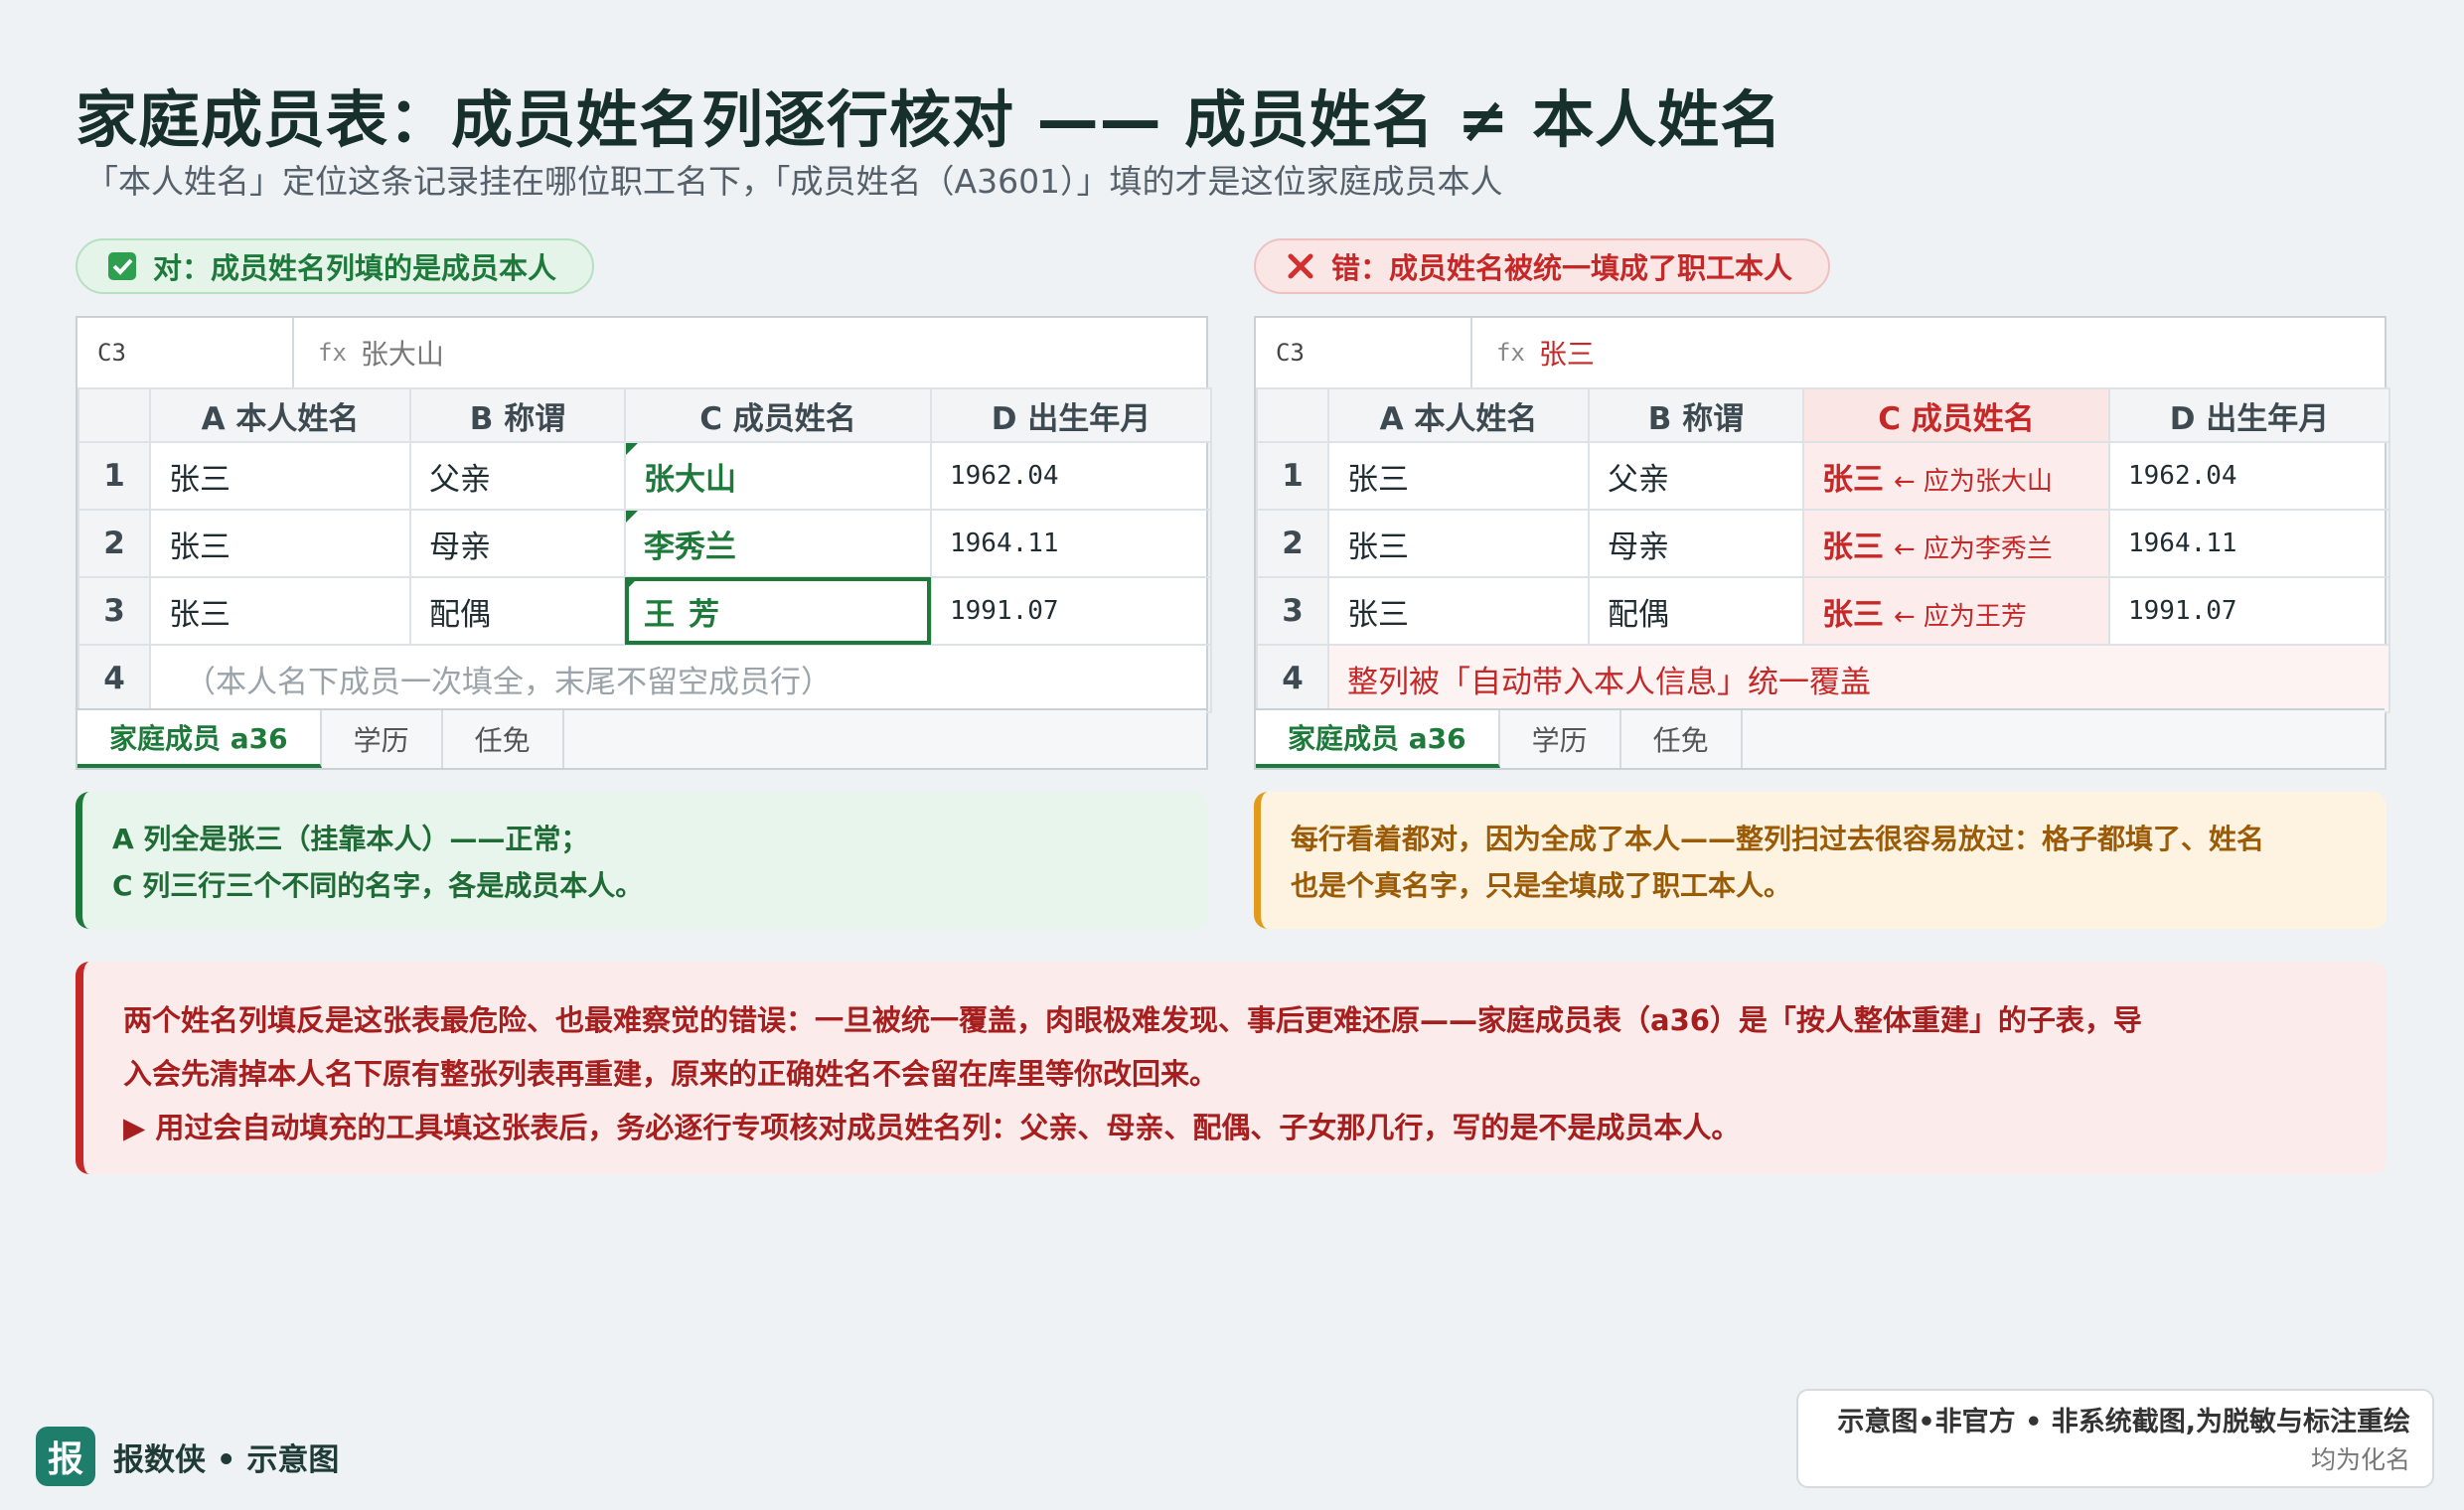 This screenshot has height=1510, width=2464. I want to click on table-row: 2 张三 母亲 李秀兰 1964.11, so click(644, 543).